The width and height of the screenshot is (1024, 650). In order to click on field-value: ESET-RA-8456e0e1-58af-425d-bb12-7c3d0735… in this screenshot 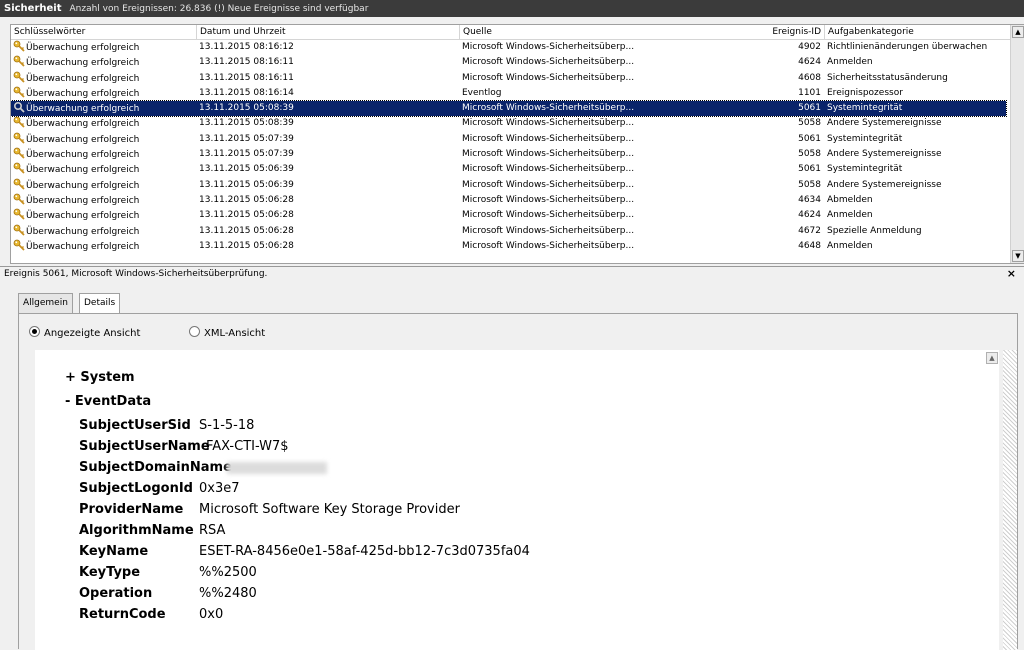, I will do `click(364, 551)`.